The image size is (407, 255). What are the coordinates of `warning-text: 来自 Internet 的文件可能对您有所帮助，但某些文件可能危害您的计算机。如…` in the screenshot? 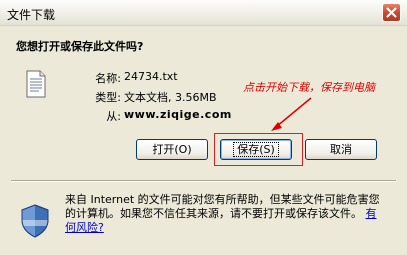 It's located at (222, 206).